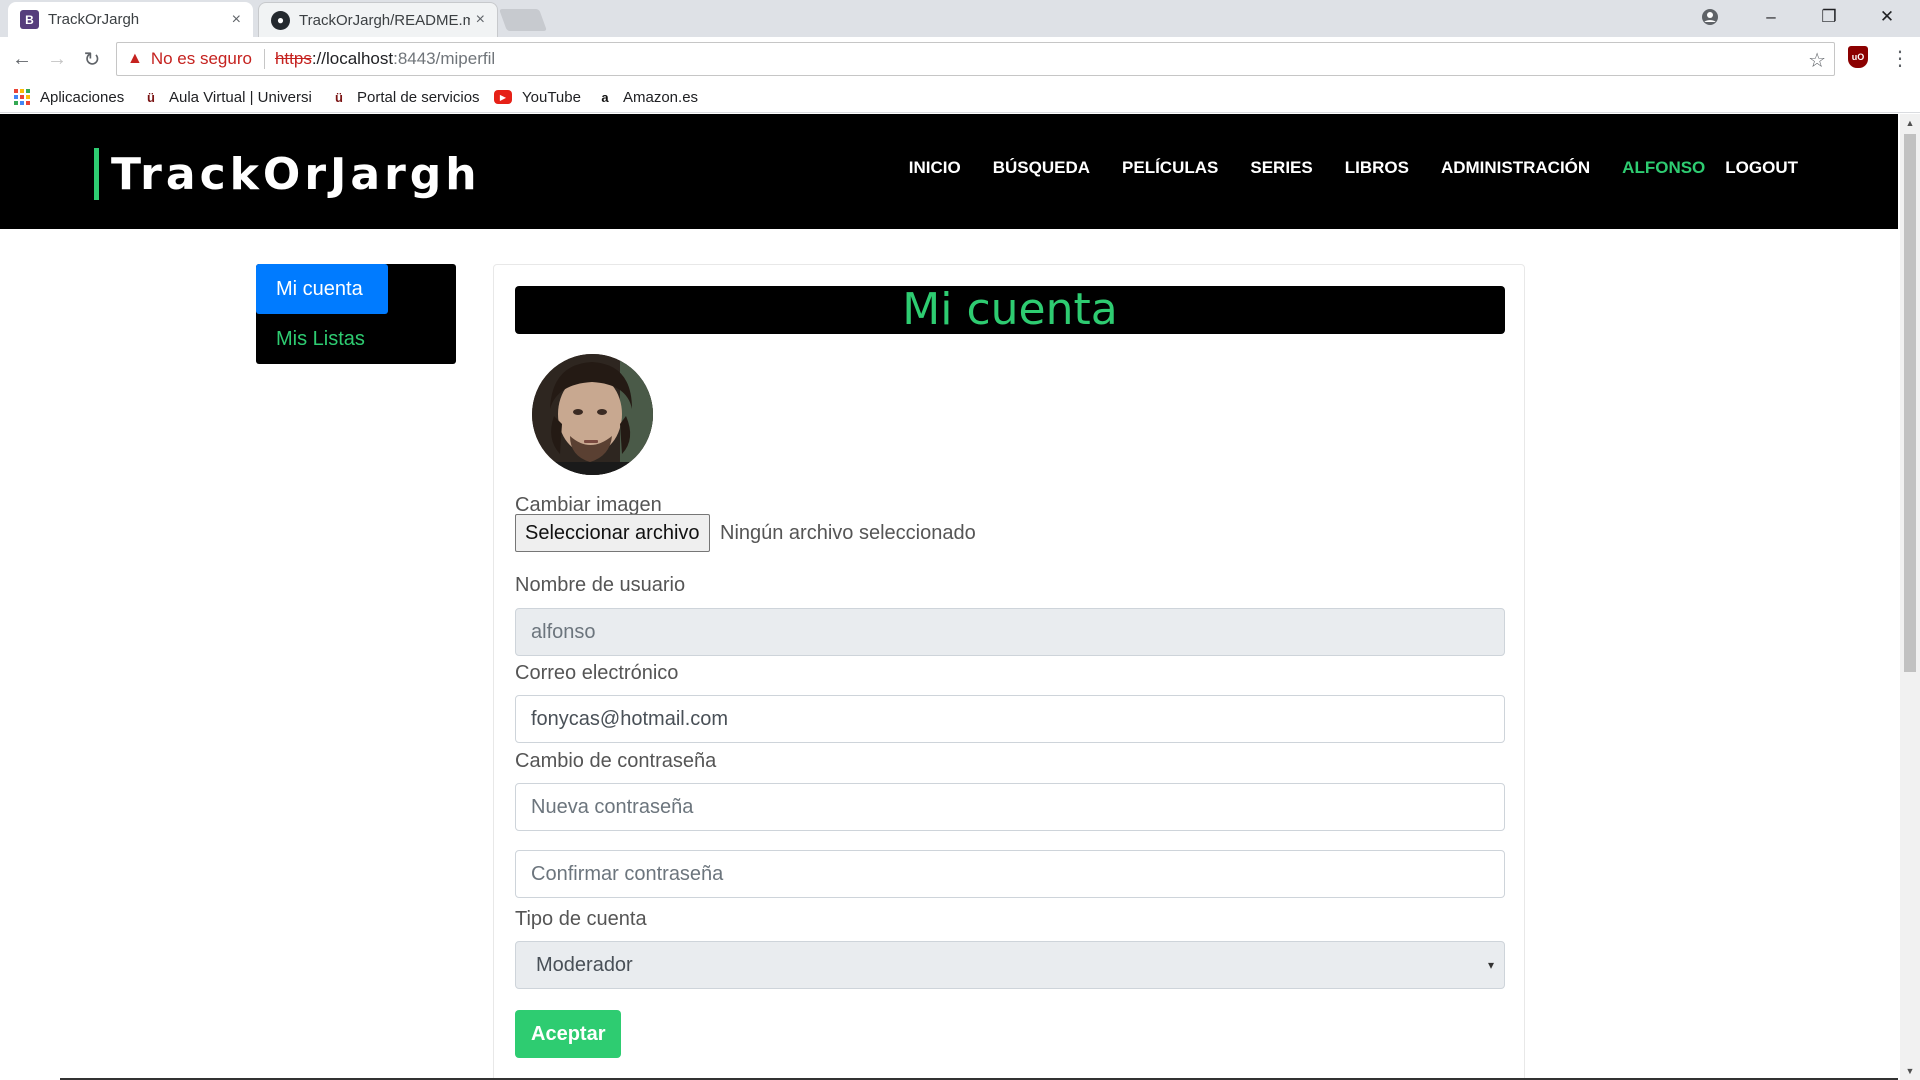  I want to click on security-label: No es seguro, so click(201, 58).